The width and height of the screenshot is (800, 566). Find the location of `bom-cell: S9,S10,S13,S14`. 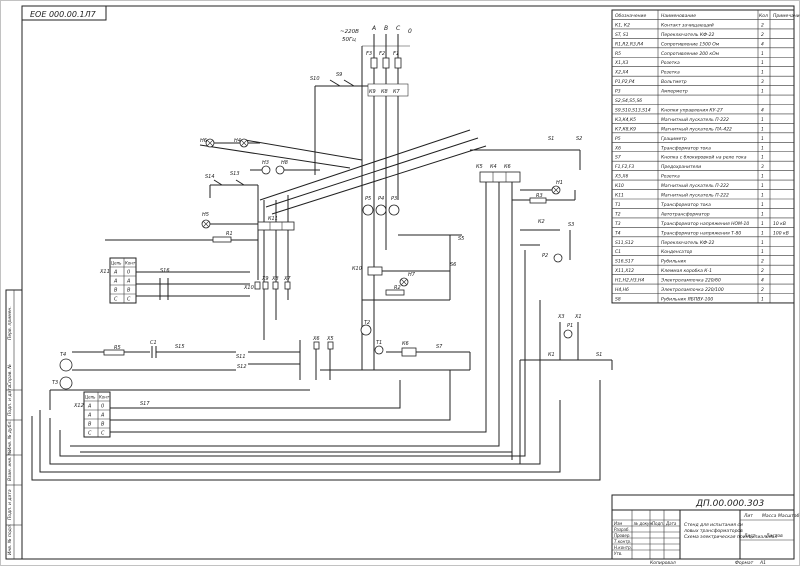

bom-cell: S9,S10,S13,S14 is located at coordinates (633, 110).